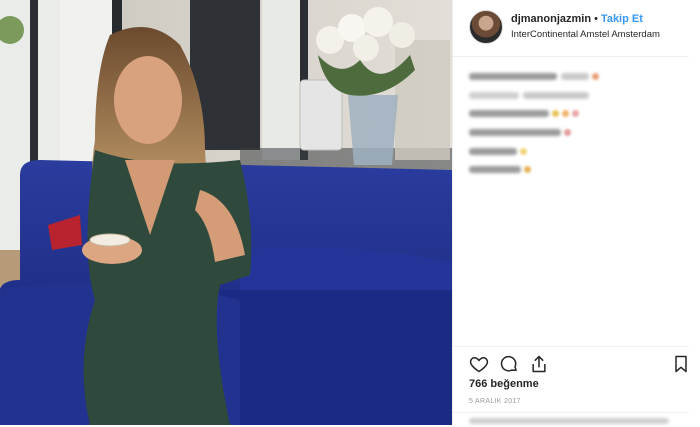 The height and width of the screenshot is (427, 700). What do you see at coordinates (539, 364) in the screenshot?
I see `share-icon` at bounding box center [539, 364].